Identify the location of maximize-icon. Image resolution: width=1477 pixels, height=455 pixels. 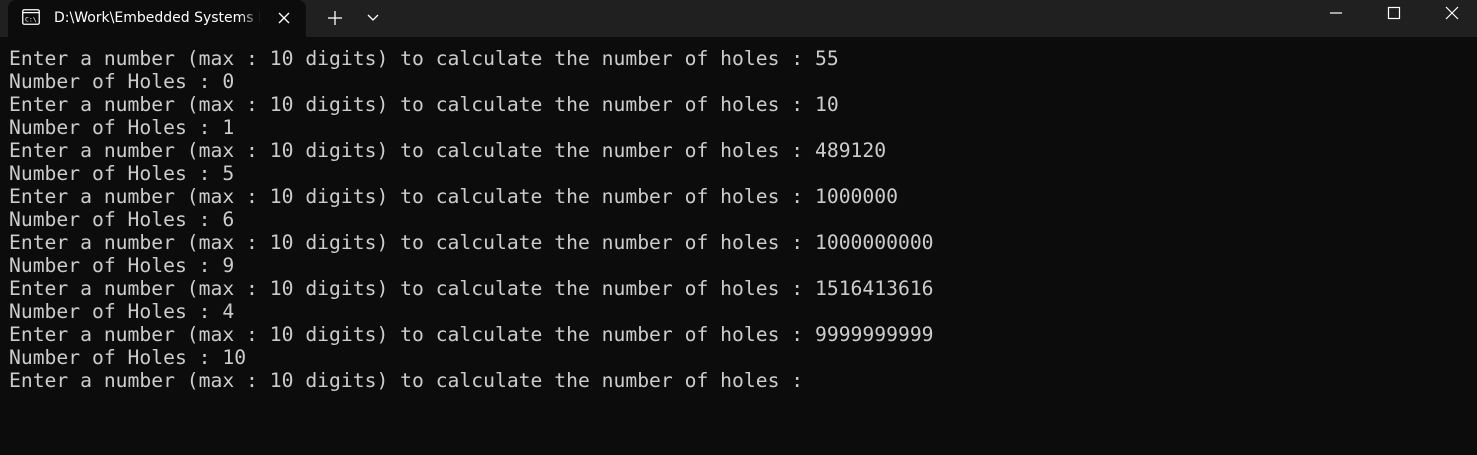
(1394, 13).